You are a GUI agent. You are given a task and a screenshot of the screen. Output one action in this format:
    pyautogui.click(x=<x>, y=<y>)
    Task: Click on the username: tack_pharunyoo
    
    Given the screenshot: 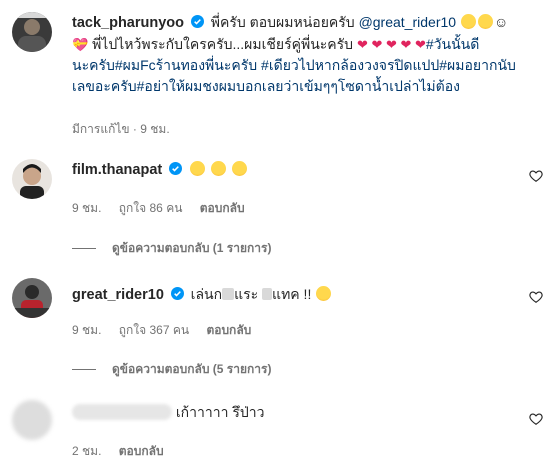 What is the action you would take?
    pyautogui.click(x=128, y=23)
    